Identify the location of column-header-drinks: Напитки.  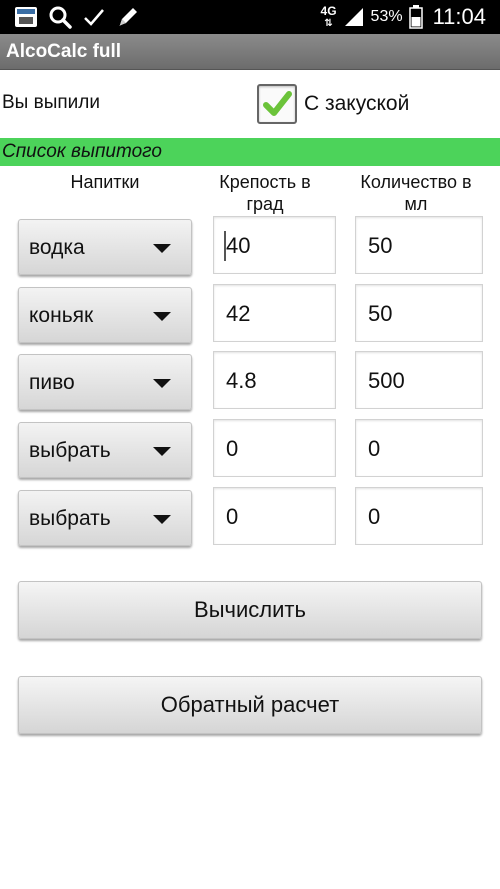
(105, 182).